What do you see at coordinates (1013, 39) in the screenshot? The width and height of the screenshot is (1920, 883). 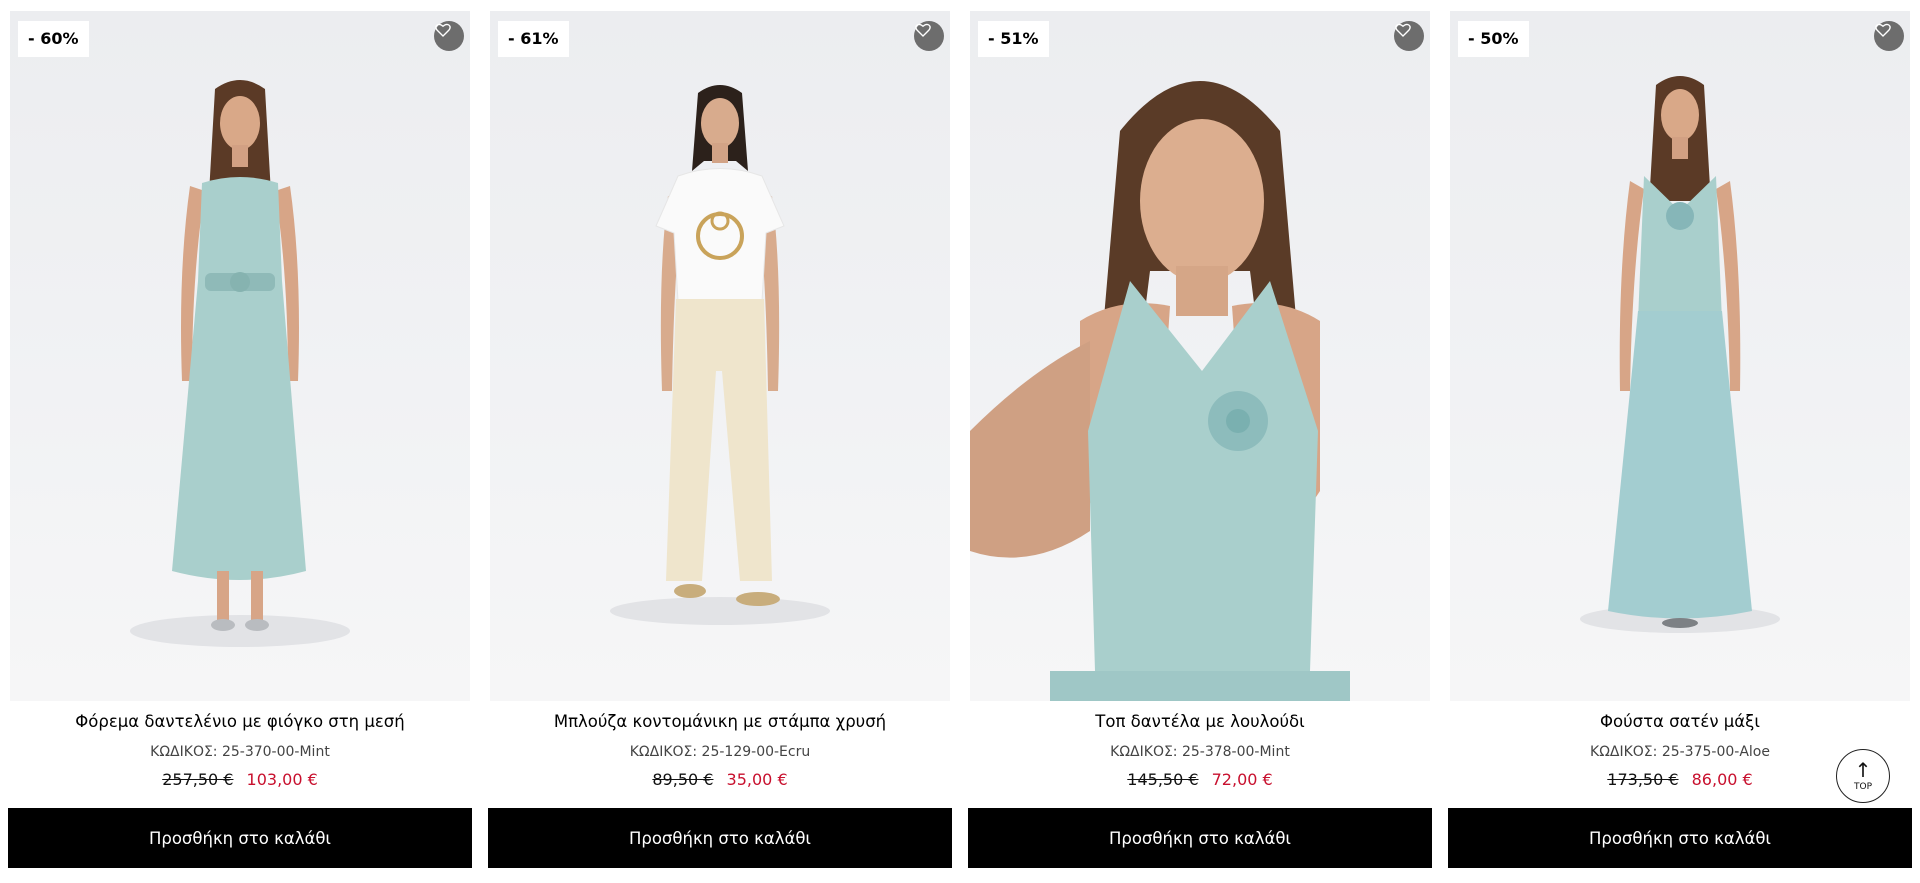 I see `discount-badge: - 51%` at bounding box center [1013, 39].